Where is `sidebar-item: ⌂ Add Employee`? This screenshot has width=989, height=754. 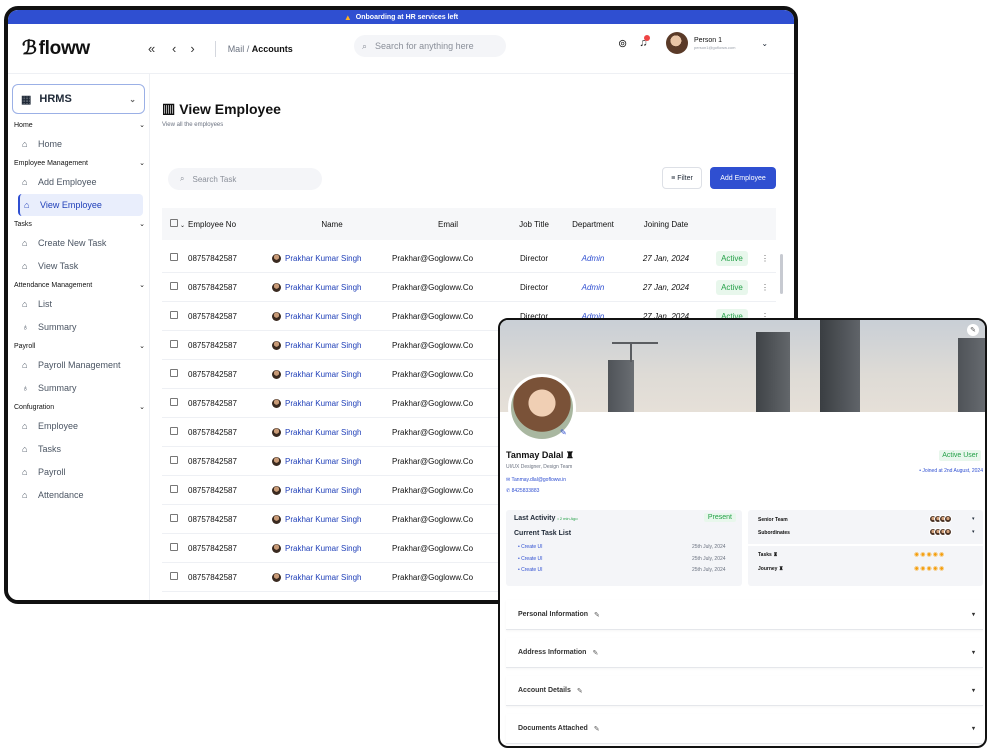 sidebar-item: ⌂ Add Employee is located at coordinates (80, 182).